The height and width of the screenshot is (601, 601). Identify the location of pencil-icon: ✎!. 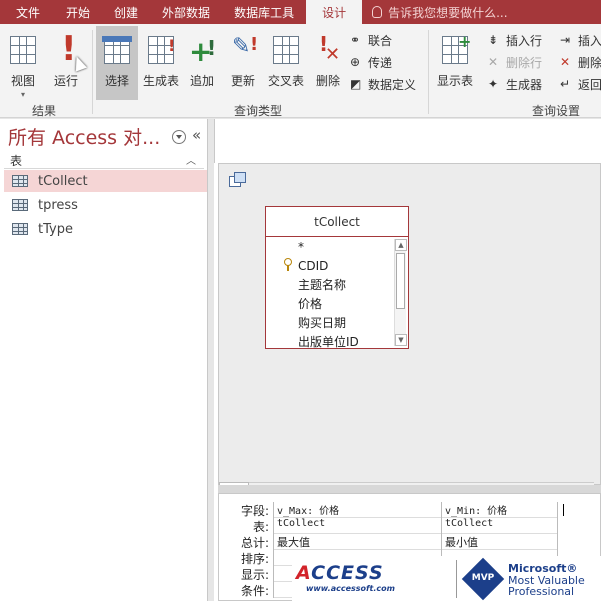
(245, 46).